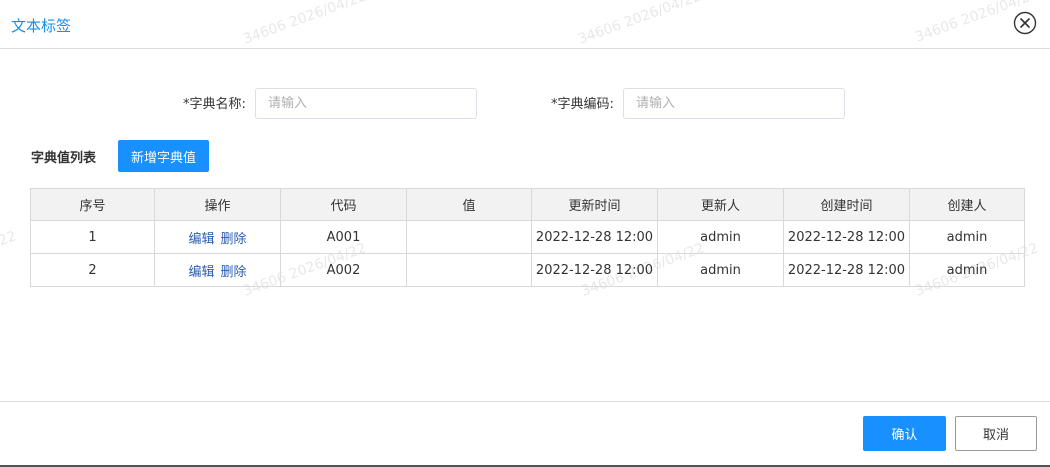 This screenshot has width=1050, height=467. I want to click on row-seq: 1, so click(92, 237).